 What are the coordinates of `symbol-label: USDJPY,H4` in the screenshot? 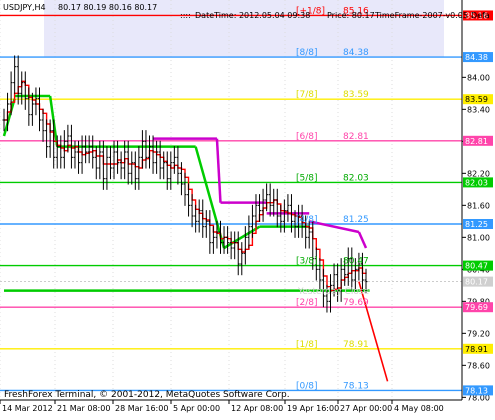 It's located at (24, 7).